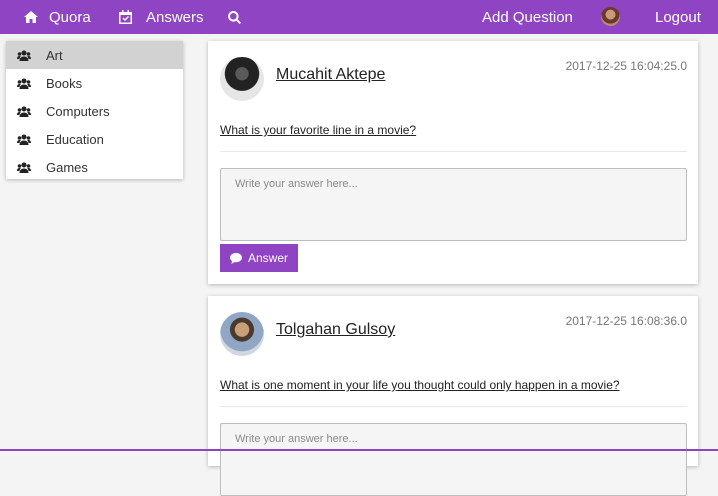 The width and height of the screenshot is (718, 496). What do you see at coordinates (78, 111) in the screenshot?
I see `sidebar-item-label: Computers` at bounding box center [78, 111].